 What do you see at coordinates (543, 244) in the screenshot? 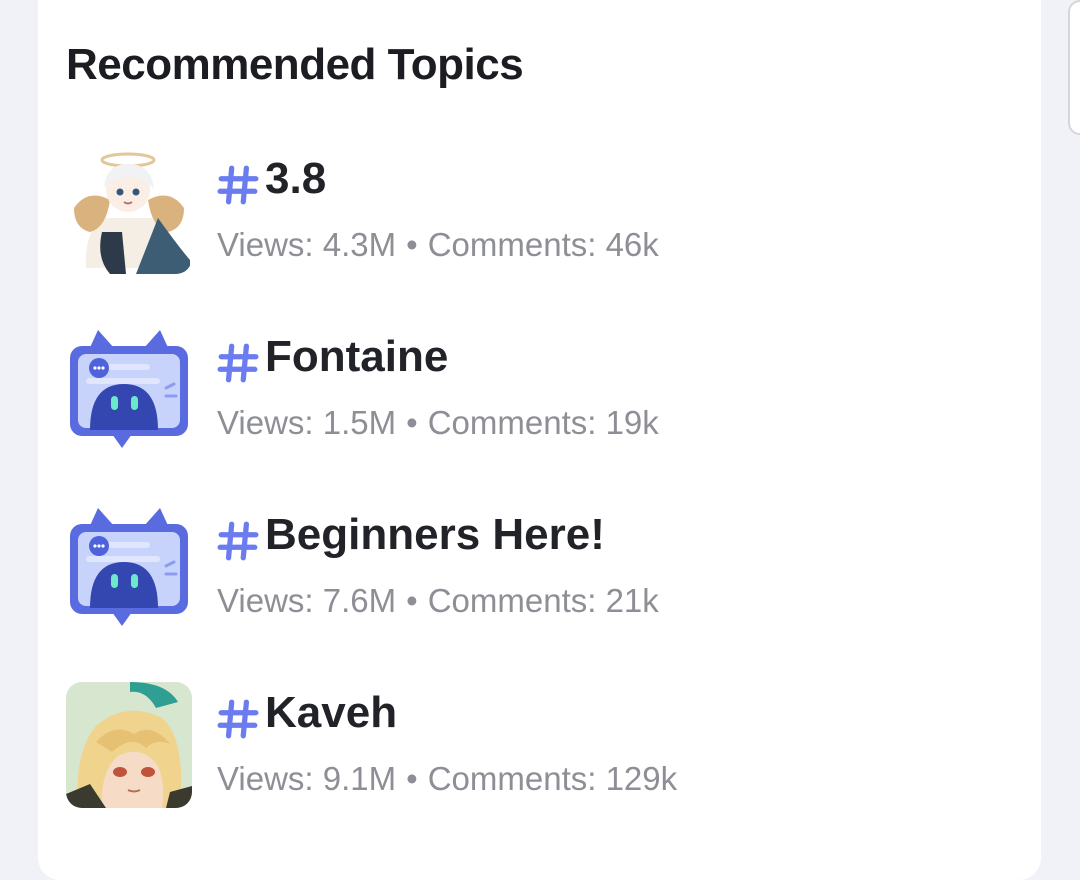
I see `comments-count: Comments: 46k` at bounding box center [543, 244].